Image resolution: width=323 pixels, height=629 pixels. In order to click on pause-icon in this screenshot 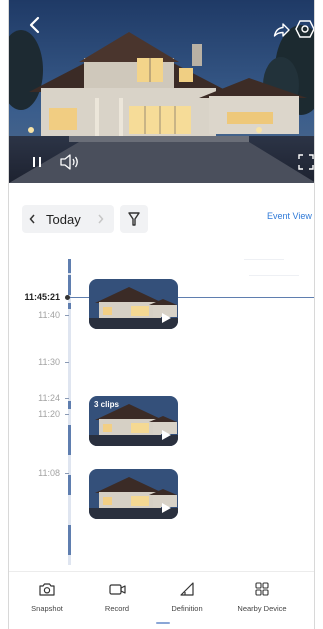, I will do `click(37, 162)`.